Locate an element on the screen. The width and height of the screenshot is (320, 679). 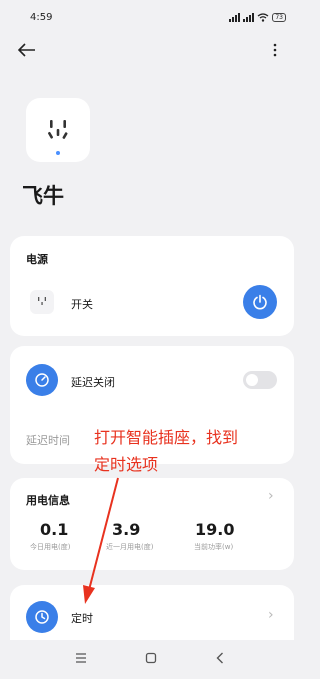
usage-card-title: 用电信息 is located at coordinates (48, 500).